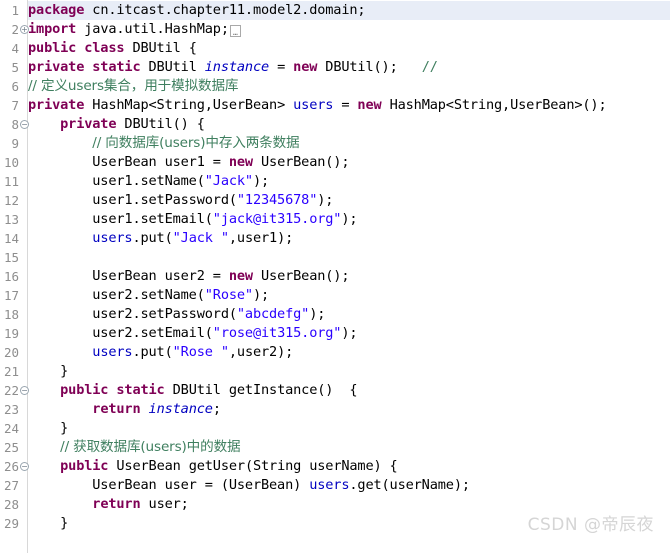 The width and height of the screenshot is (670, 553). I want to click on code-token-plain: cn.itcast.chapter11.model2.domain;, so click(225, 10).